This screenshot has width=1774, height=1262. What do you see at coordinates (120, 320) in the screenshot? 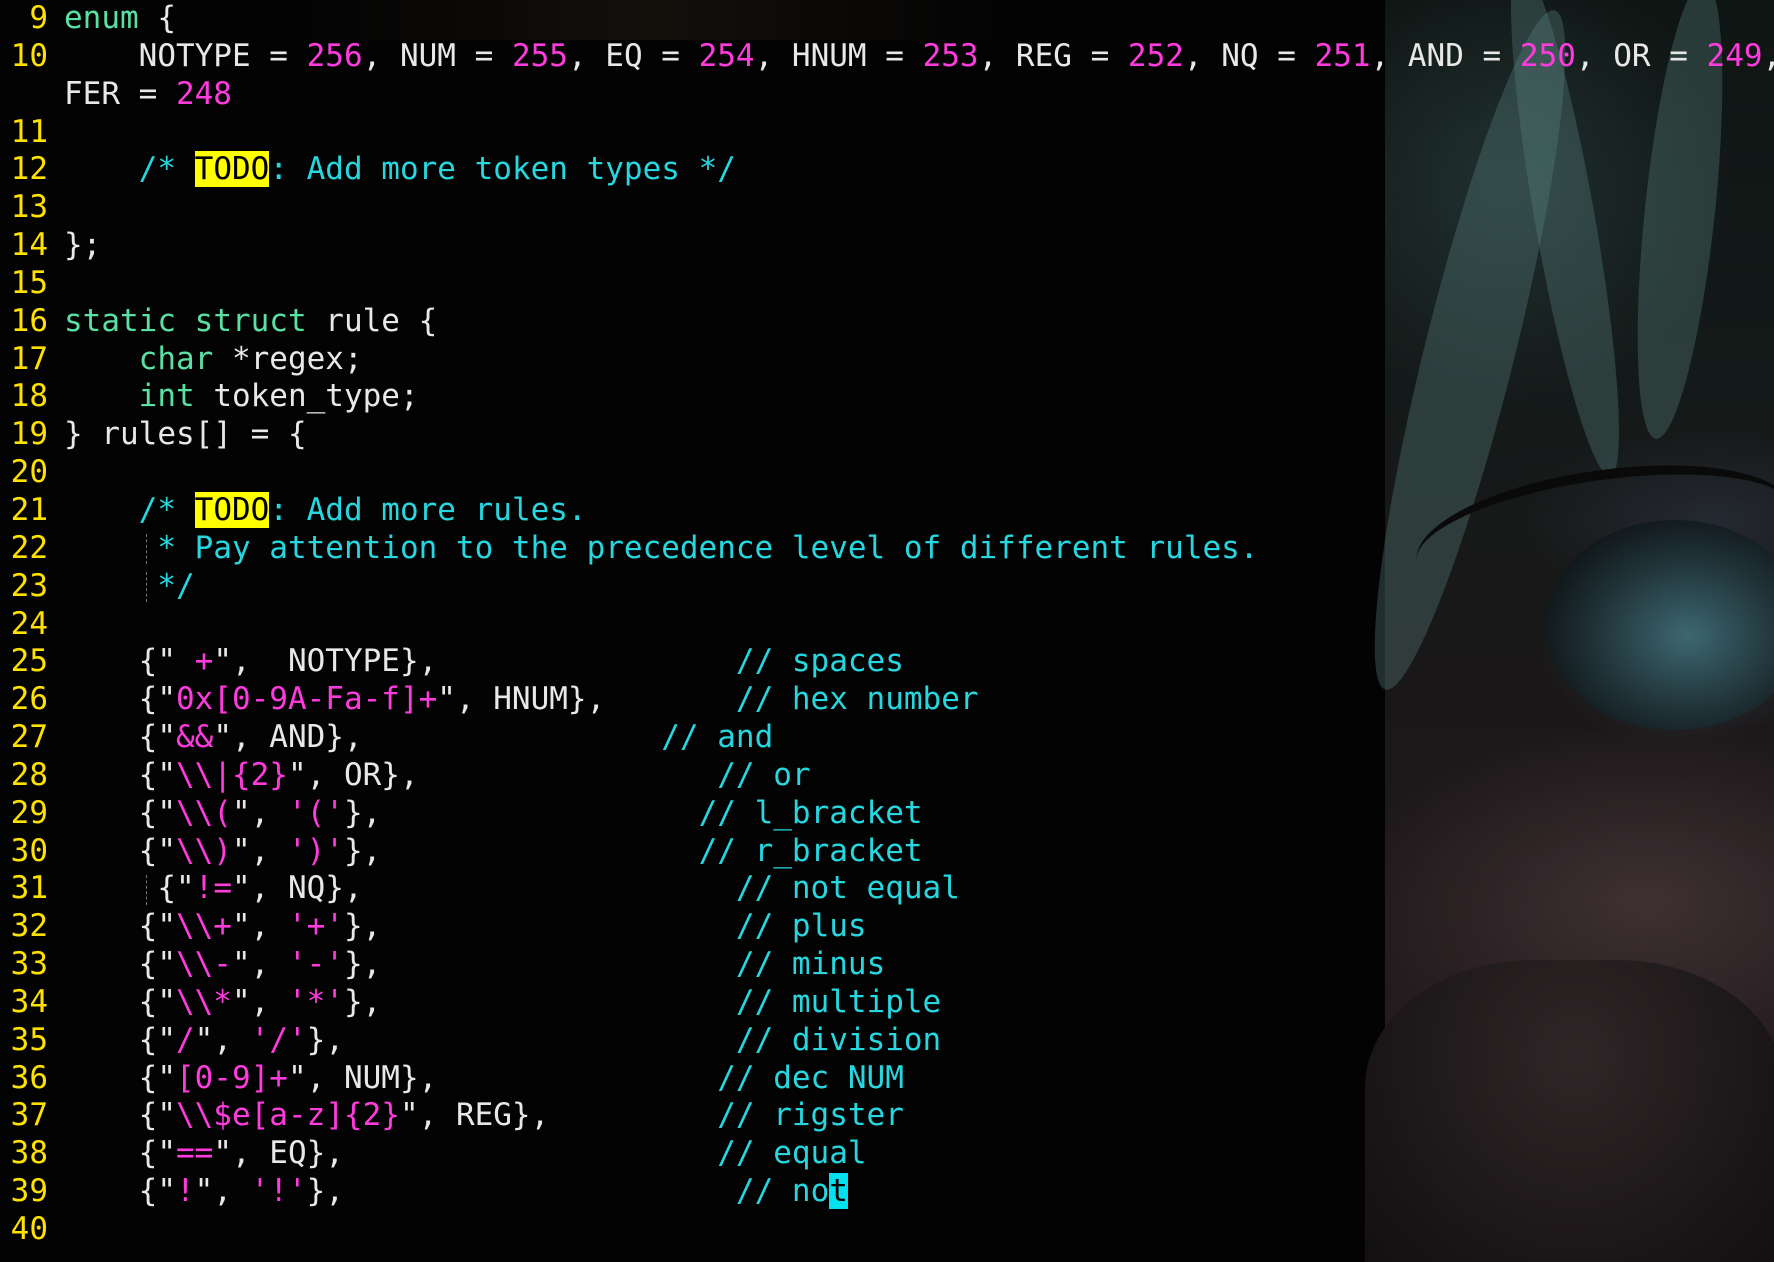
I see `keyword-token: static` at bounding box center [120, 320].